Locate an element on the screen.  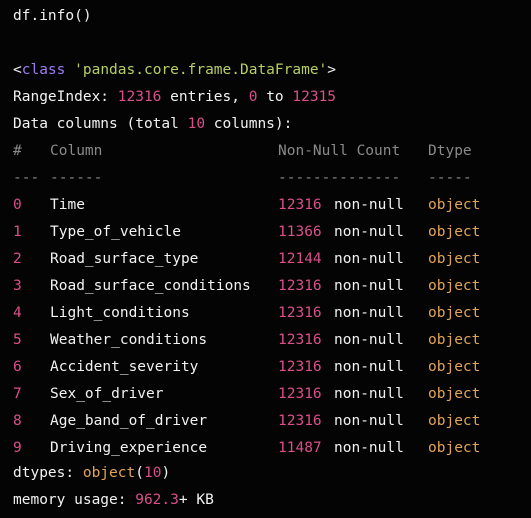
row-index: 9 is located at coordinates (17, 448).